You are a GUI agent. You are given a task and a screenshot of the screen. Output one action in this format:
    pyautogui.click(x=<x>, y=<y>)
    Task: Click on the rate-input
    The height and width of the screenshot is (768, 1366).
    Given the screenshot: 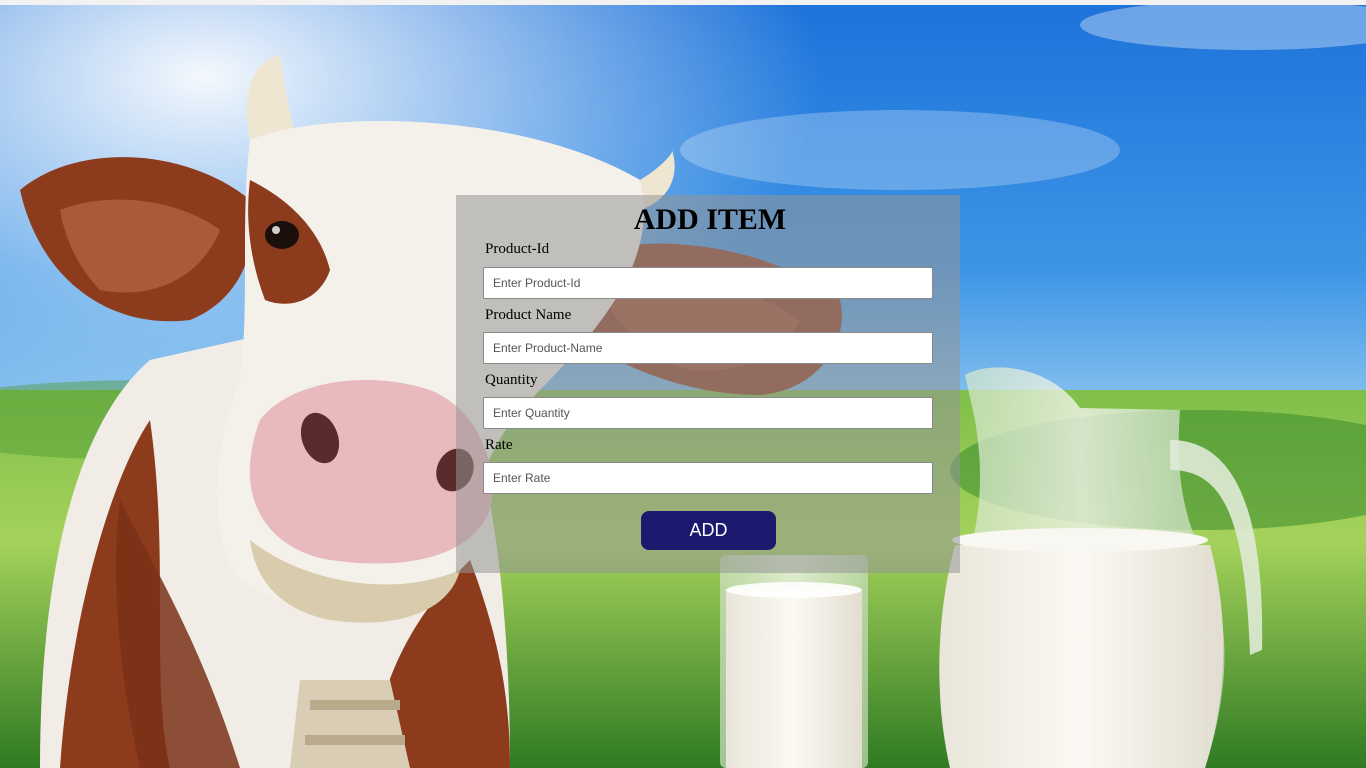 What is the action you would take?
    pyautogui.click(x=708, y=478)
    